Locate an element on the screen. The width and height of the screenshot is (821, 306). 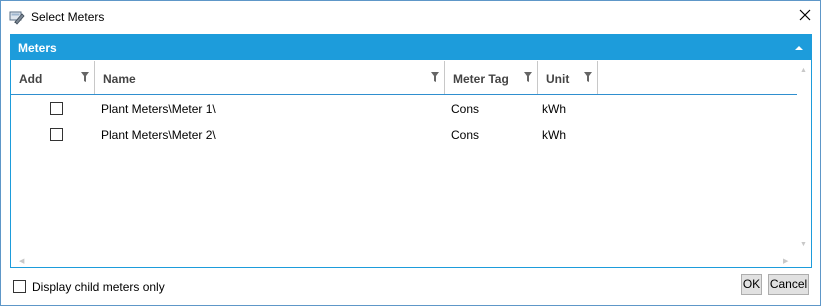
meters-panel-header: Meters is located at coordinates (411, 47).